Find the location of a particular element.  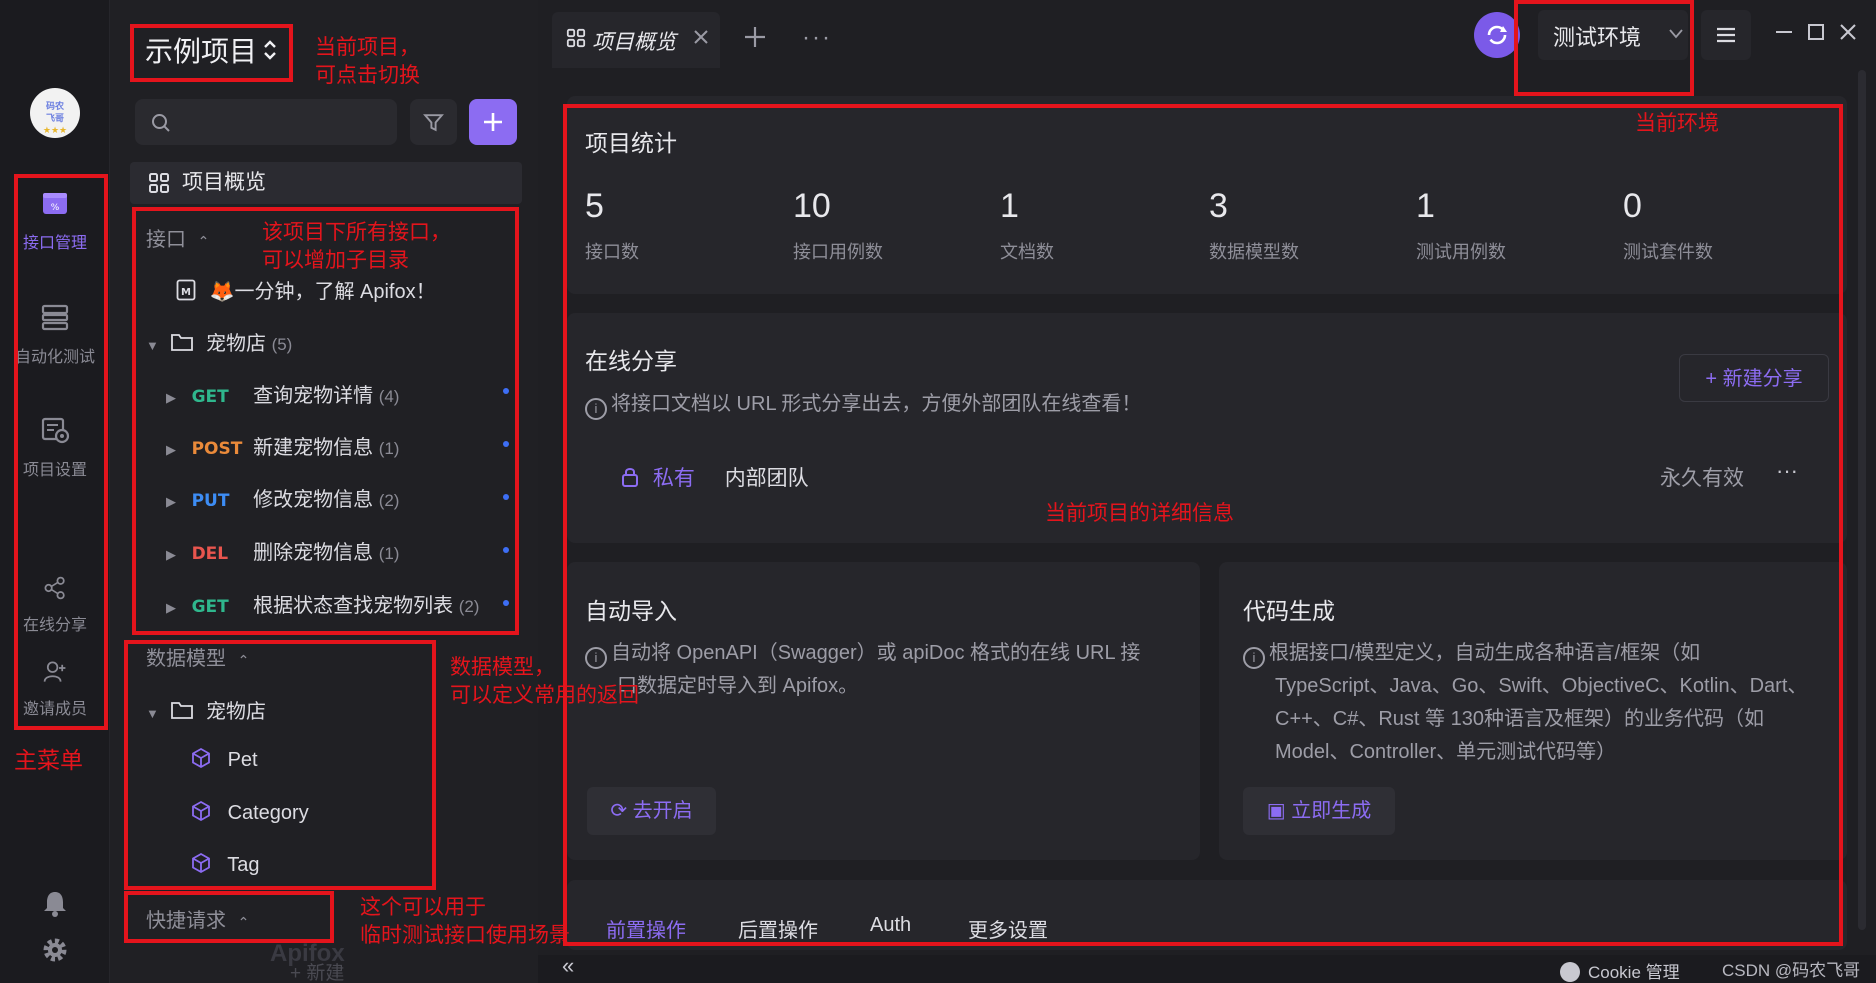

plus-icon is located at coordinates (493, 122).